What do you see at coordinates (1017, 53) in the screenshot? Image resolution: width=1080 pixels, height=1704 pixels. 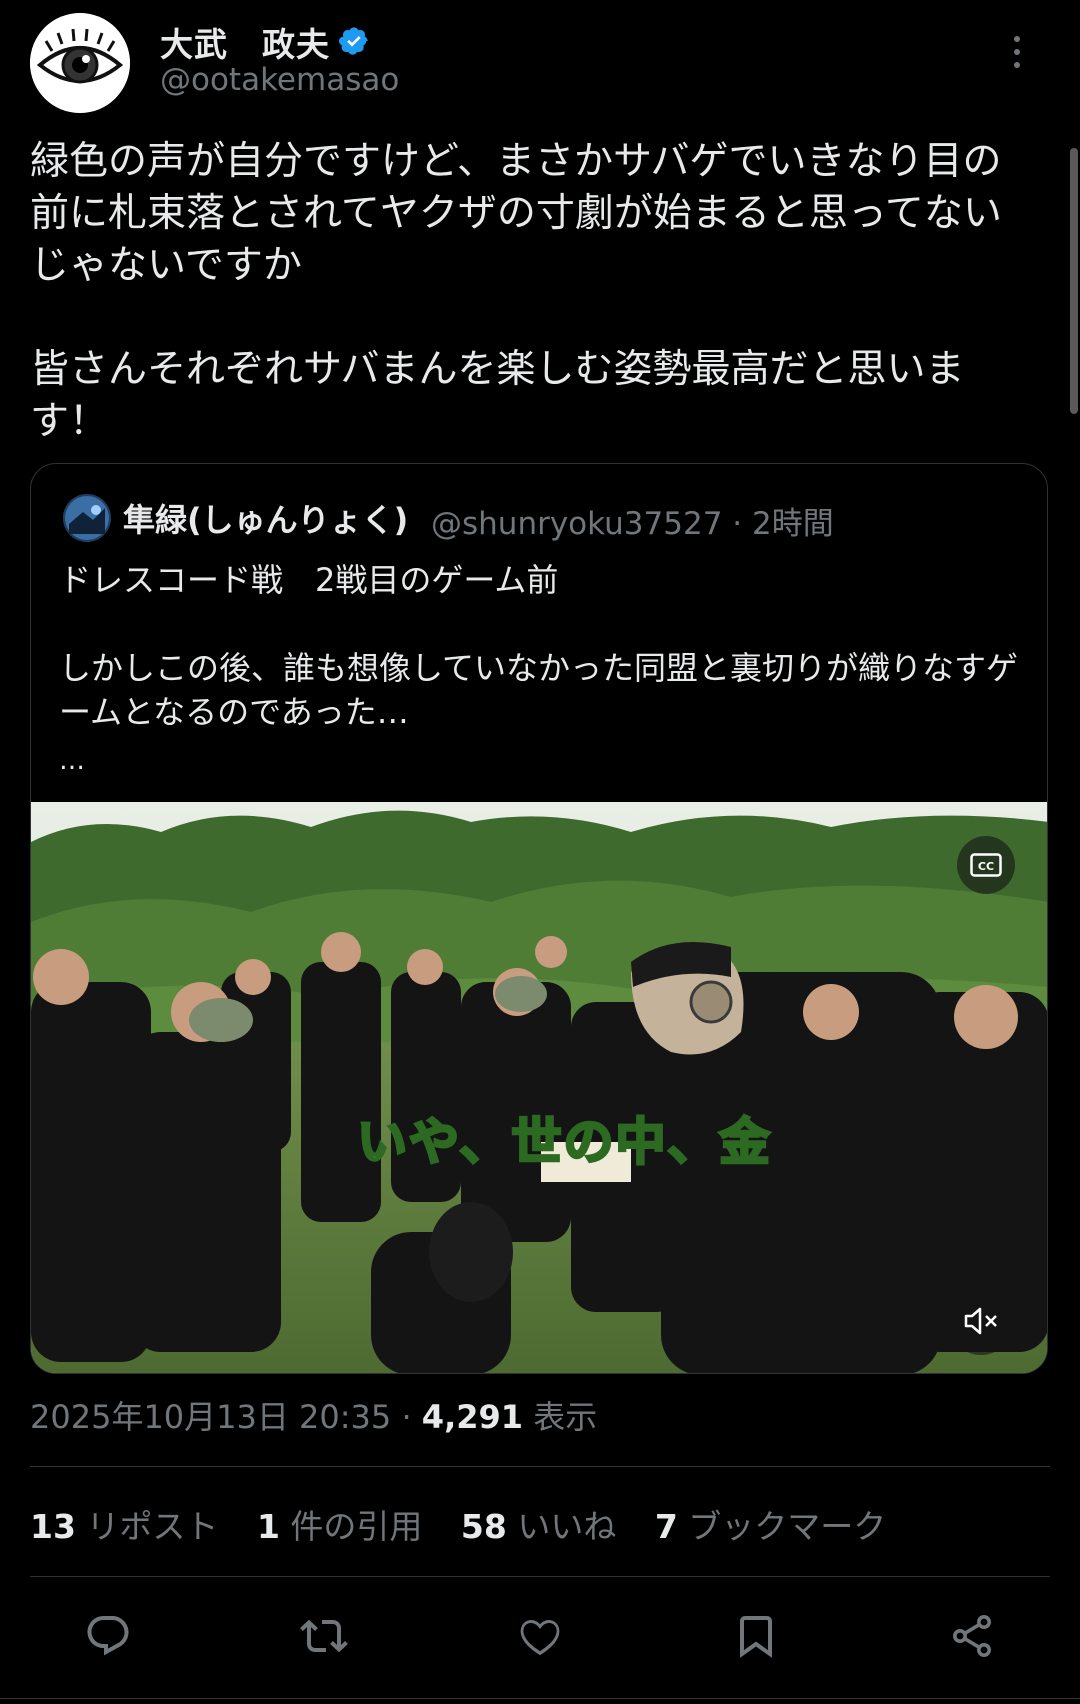 I see `more-options-icon` at bounding box center [1017, 53].